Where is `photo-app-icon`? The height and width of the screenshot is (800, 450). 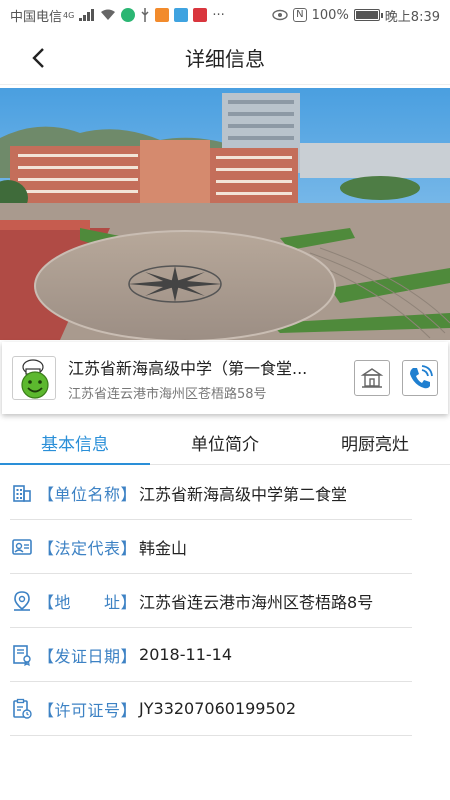 photo-app-icon is located at coordinates (181, 15).